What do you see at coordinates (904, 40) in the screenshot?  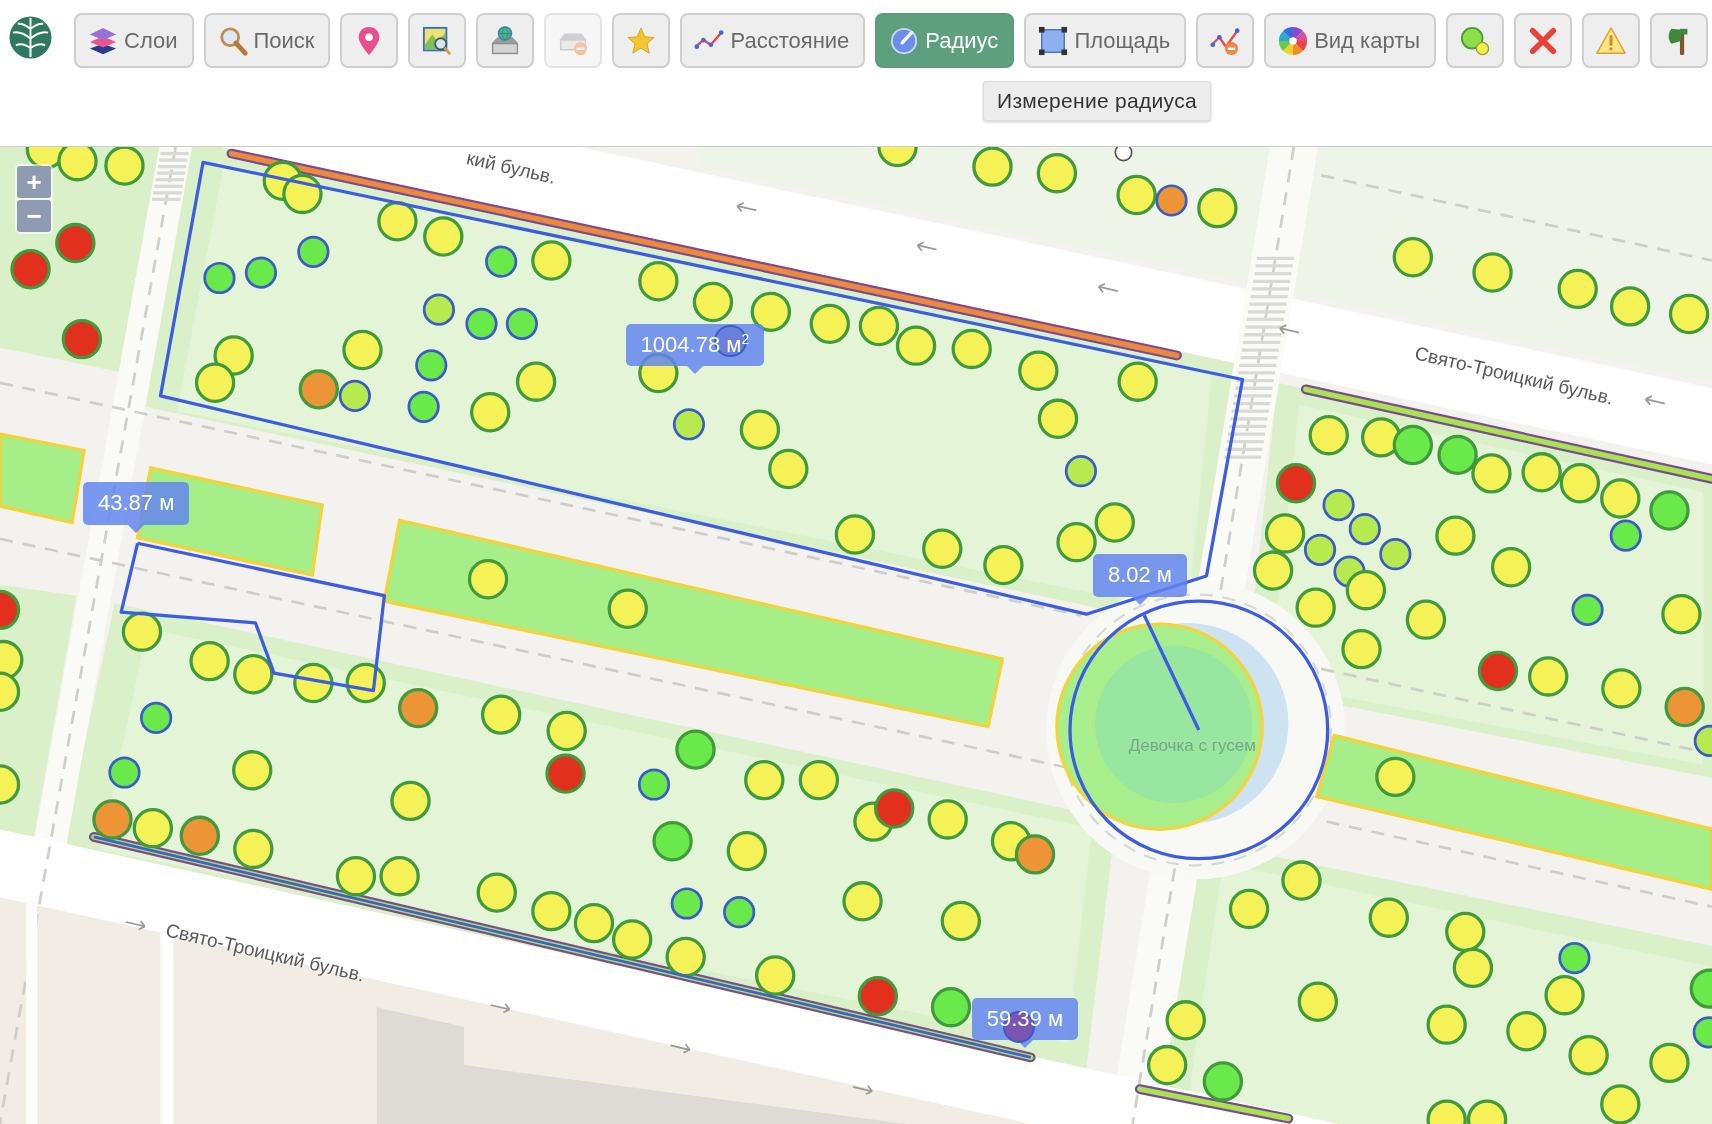 I see `dial-icon` at bounding box center [904, 40].